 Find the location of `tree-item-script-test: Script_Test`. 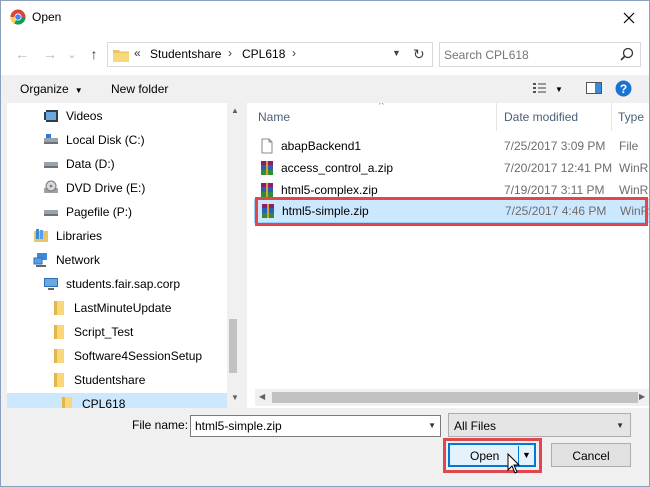

tree-item-script-test: Script_Test is located at coordinates (92, 332).